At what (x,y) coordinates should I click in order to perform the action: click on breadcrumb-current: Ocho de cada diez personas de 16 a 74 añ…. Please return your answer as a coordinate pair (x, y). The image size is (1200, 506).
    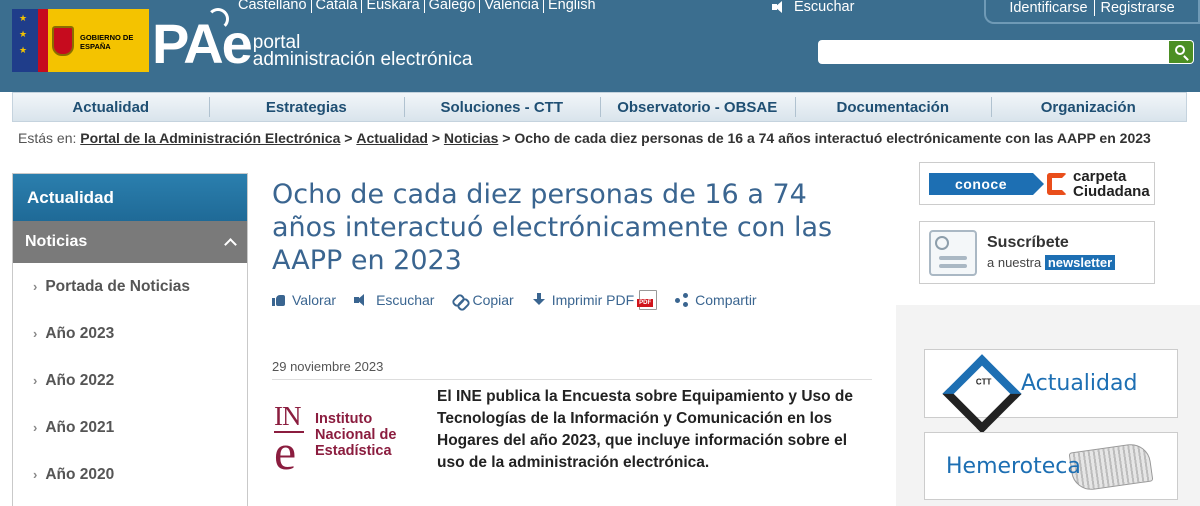
    Looking at the image, I should click on (832, 138).